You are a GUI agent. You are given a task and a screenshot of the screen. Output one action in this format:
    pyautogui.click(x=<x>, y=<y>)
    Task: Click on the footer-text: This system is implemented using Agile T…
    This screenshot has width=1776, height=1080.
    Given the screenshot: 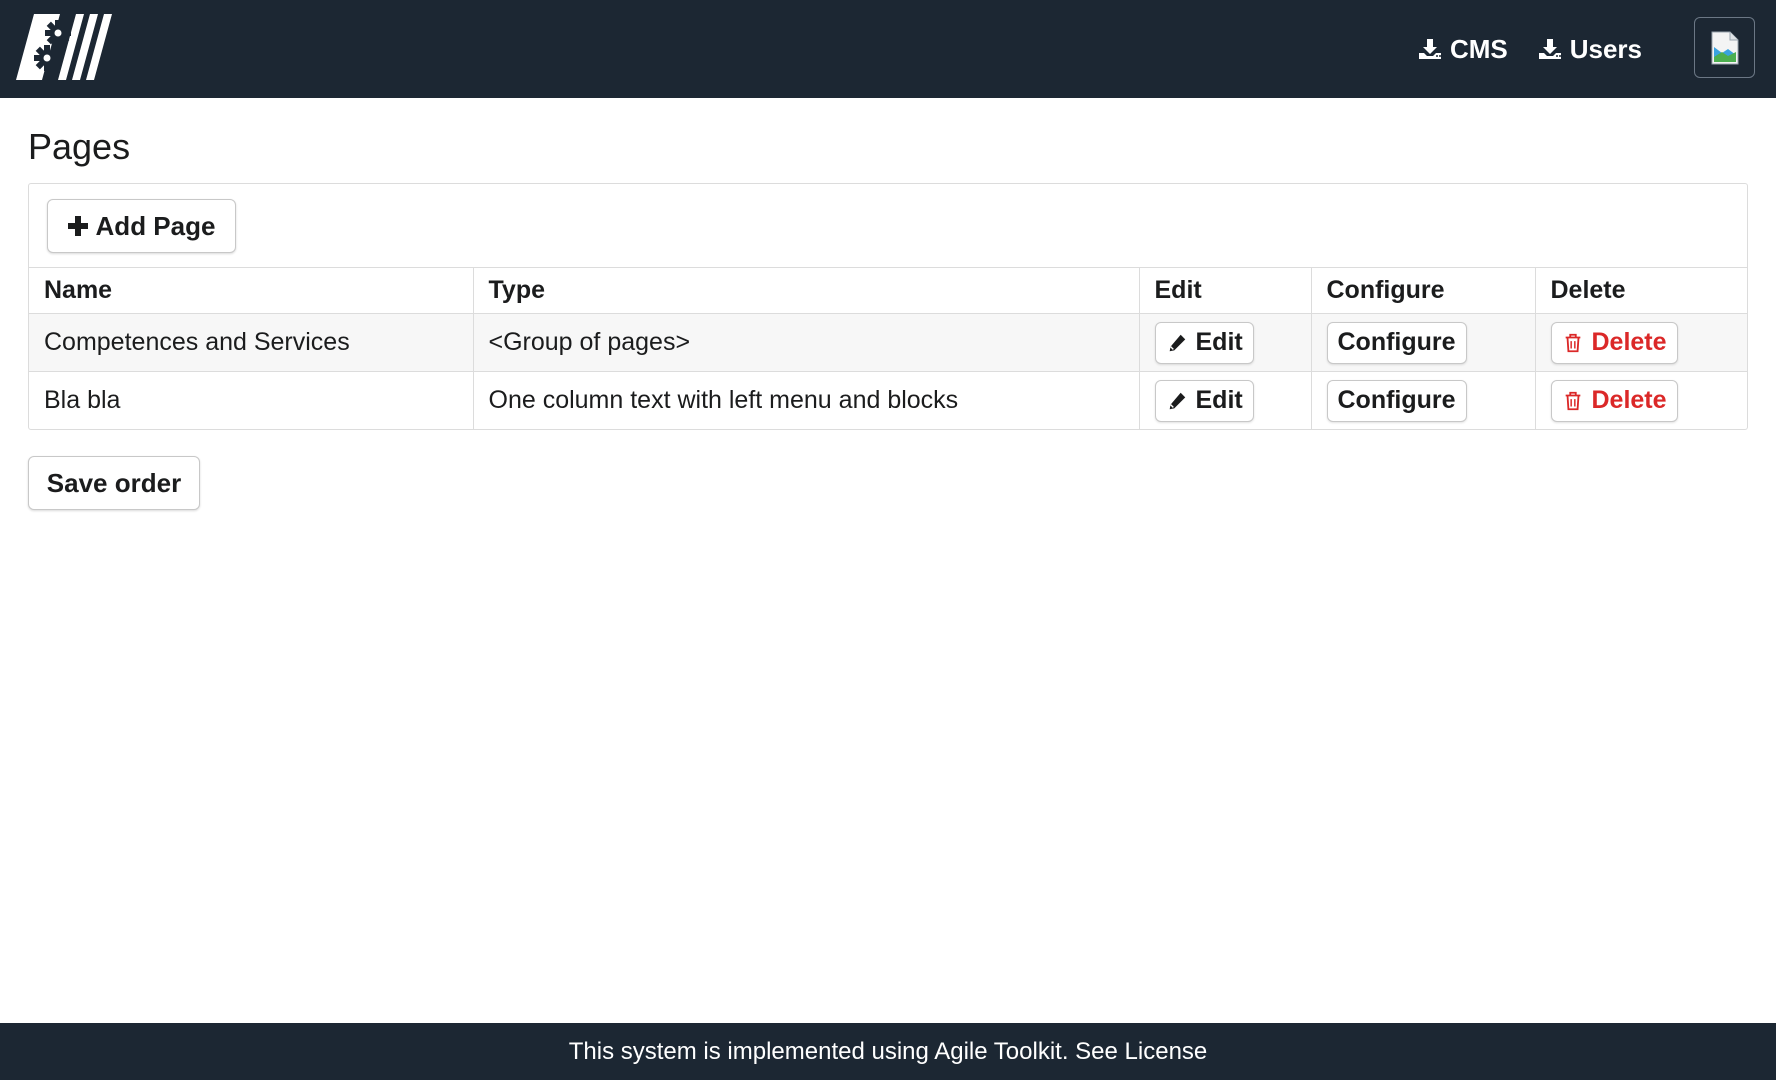 What is the action you would take?
    pyautogui.click(x=888, y=1051)
    